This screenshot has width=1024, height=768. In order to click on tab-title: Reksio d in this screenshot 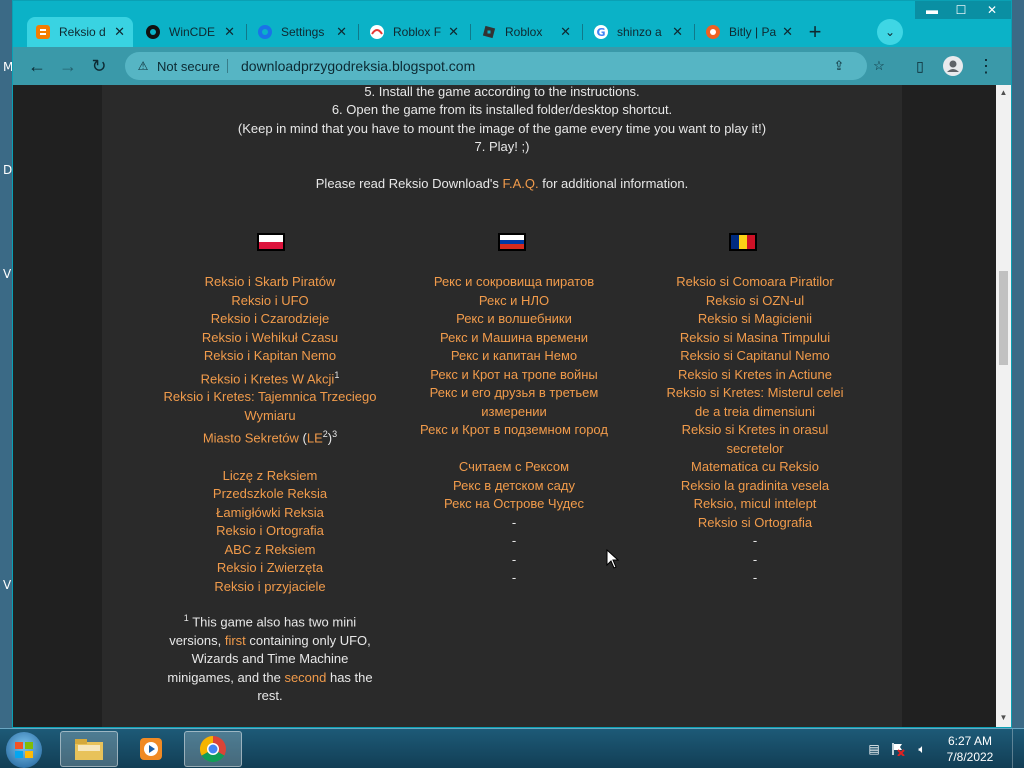, I will do `click(82, 32)`.